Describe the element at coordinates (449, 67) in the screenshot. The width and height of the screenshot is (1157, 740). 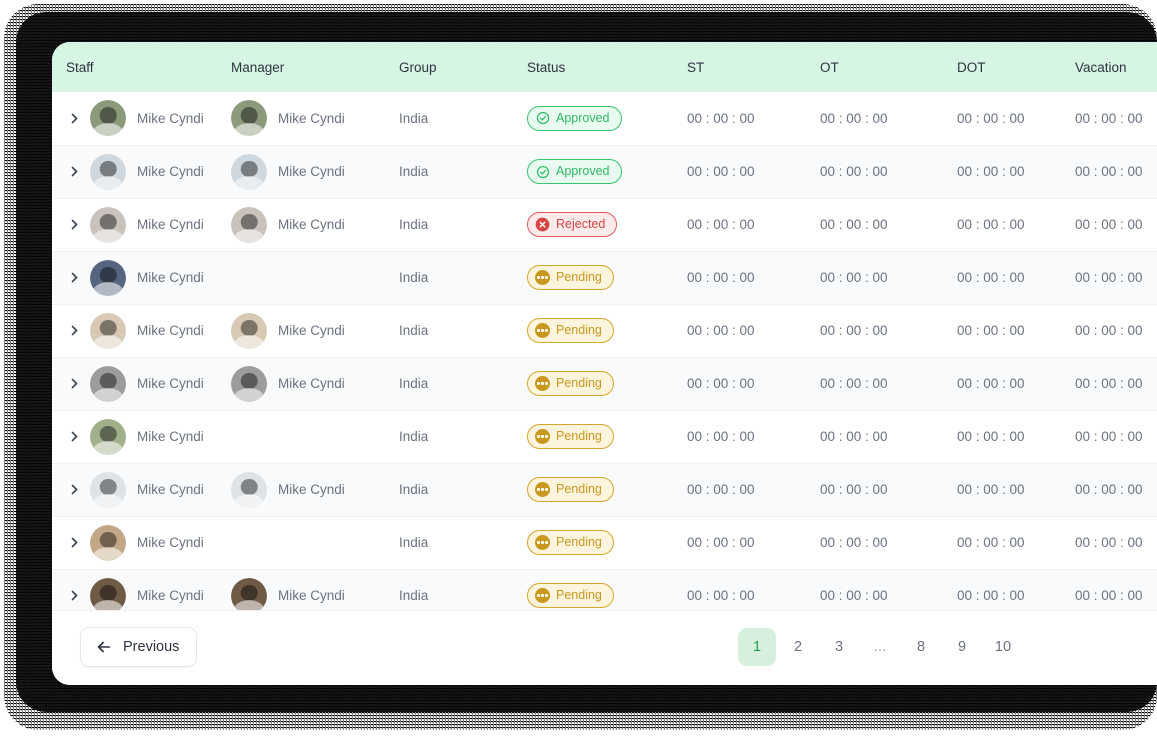
I see `column-header-group: Group` at that location.